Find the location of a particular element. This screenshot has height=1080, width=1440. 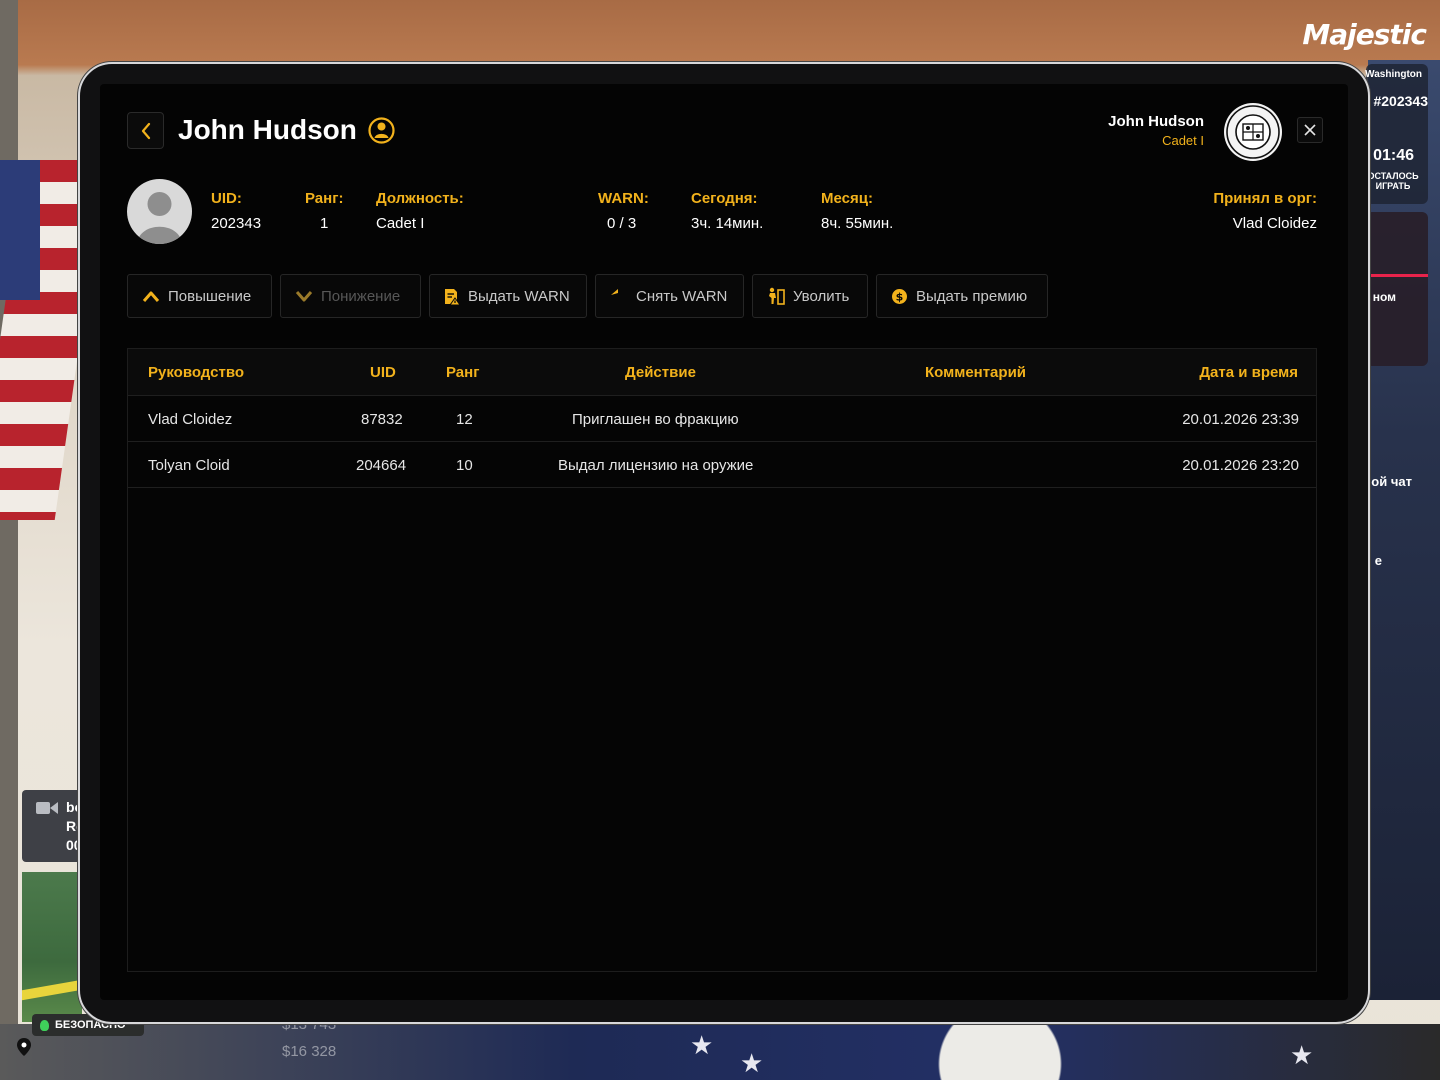

close-icon is located at coordinates (1310, 130).